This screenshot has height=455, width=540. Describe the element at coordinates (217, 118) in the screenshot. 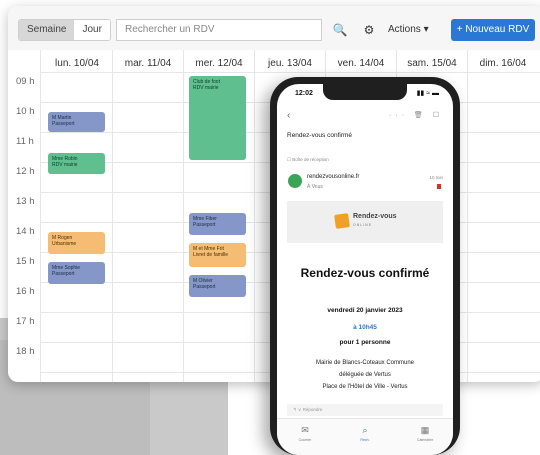

I see `appointment-event: Club de foot RDV mairie` at that location.